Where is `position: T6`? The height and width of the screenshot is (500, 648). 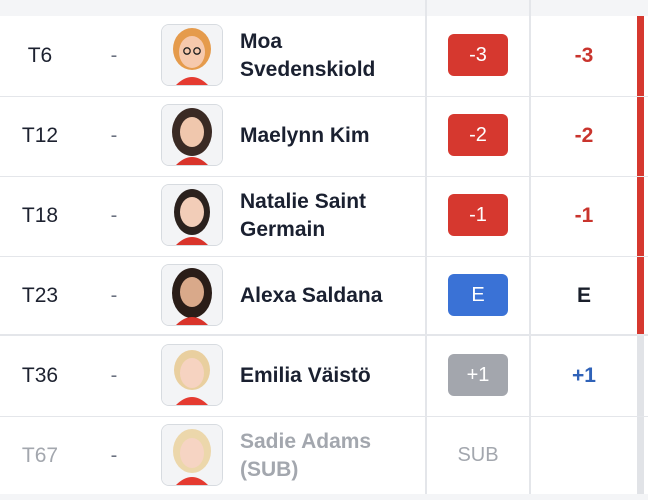
position: T6 is located at coordinates (40, 55).